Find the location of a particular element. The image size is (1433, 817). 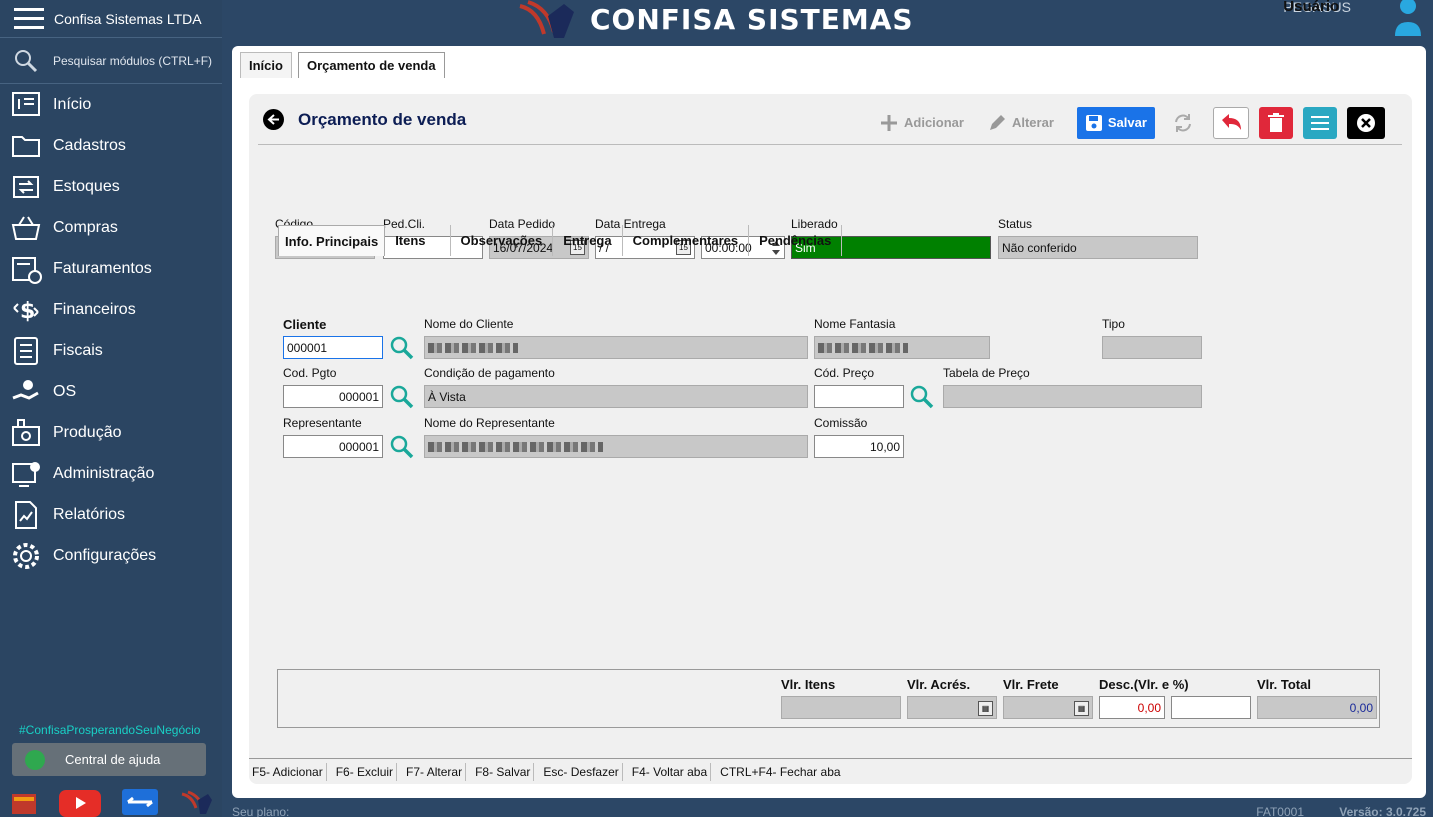

sidebar-item-cadastros: Cadastros is located at coordinates (111, 145).